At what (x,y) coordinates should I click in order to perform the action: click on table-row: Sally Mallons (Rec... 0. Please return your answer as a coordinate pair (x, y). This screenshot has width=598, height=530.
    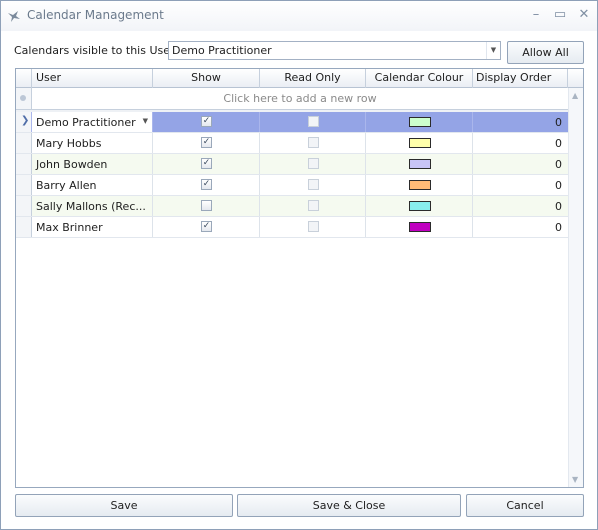
    Looking at the image, I should click on (292, 206).